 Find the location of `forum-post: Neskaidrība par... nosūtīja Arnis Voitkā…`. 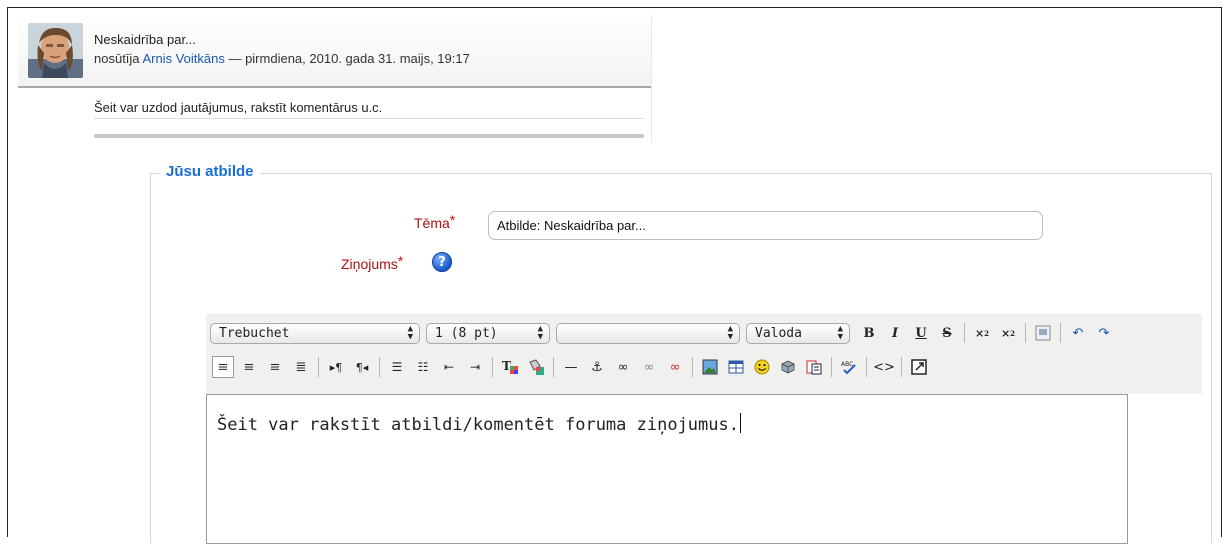

forum-post: Neskaidrība par... nosūtīja Arnis Voitkā… is located at coordinates (335, 80).